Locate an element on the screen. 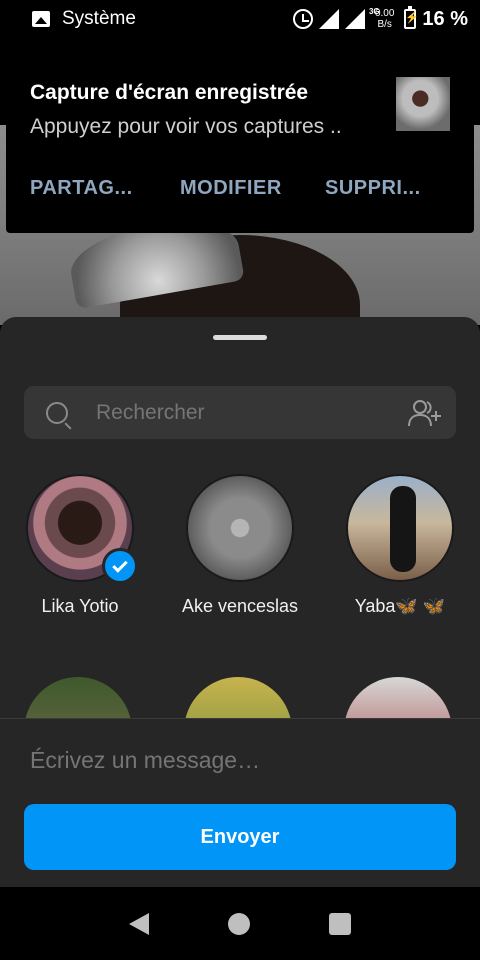 The height and width of the screenshot is (960, 480). image-icon is located at coordinates (41, 19).